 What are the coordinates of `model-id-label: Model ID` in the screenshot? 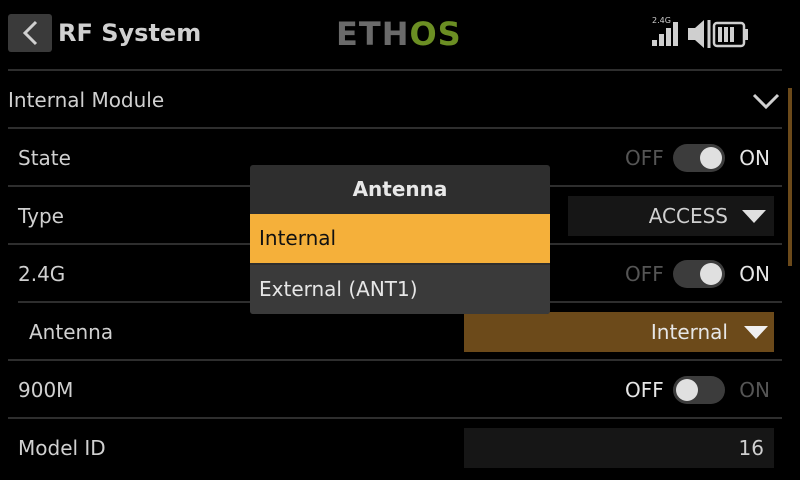 It's located at (62, 448).